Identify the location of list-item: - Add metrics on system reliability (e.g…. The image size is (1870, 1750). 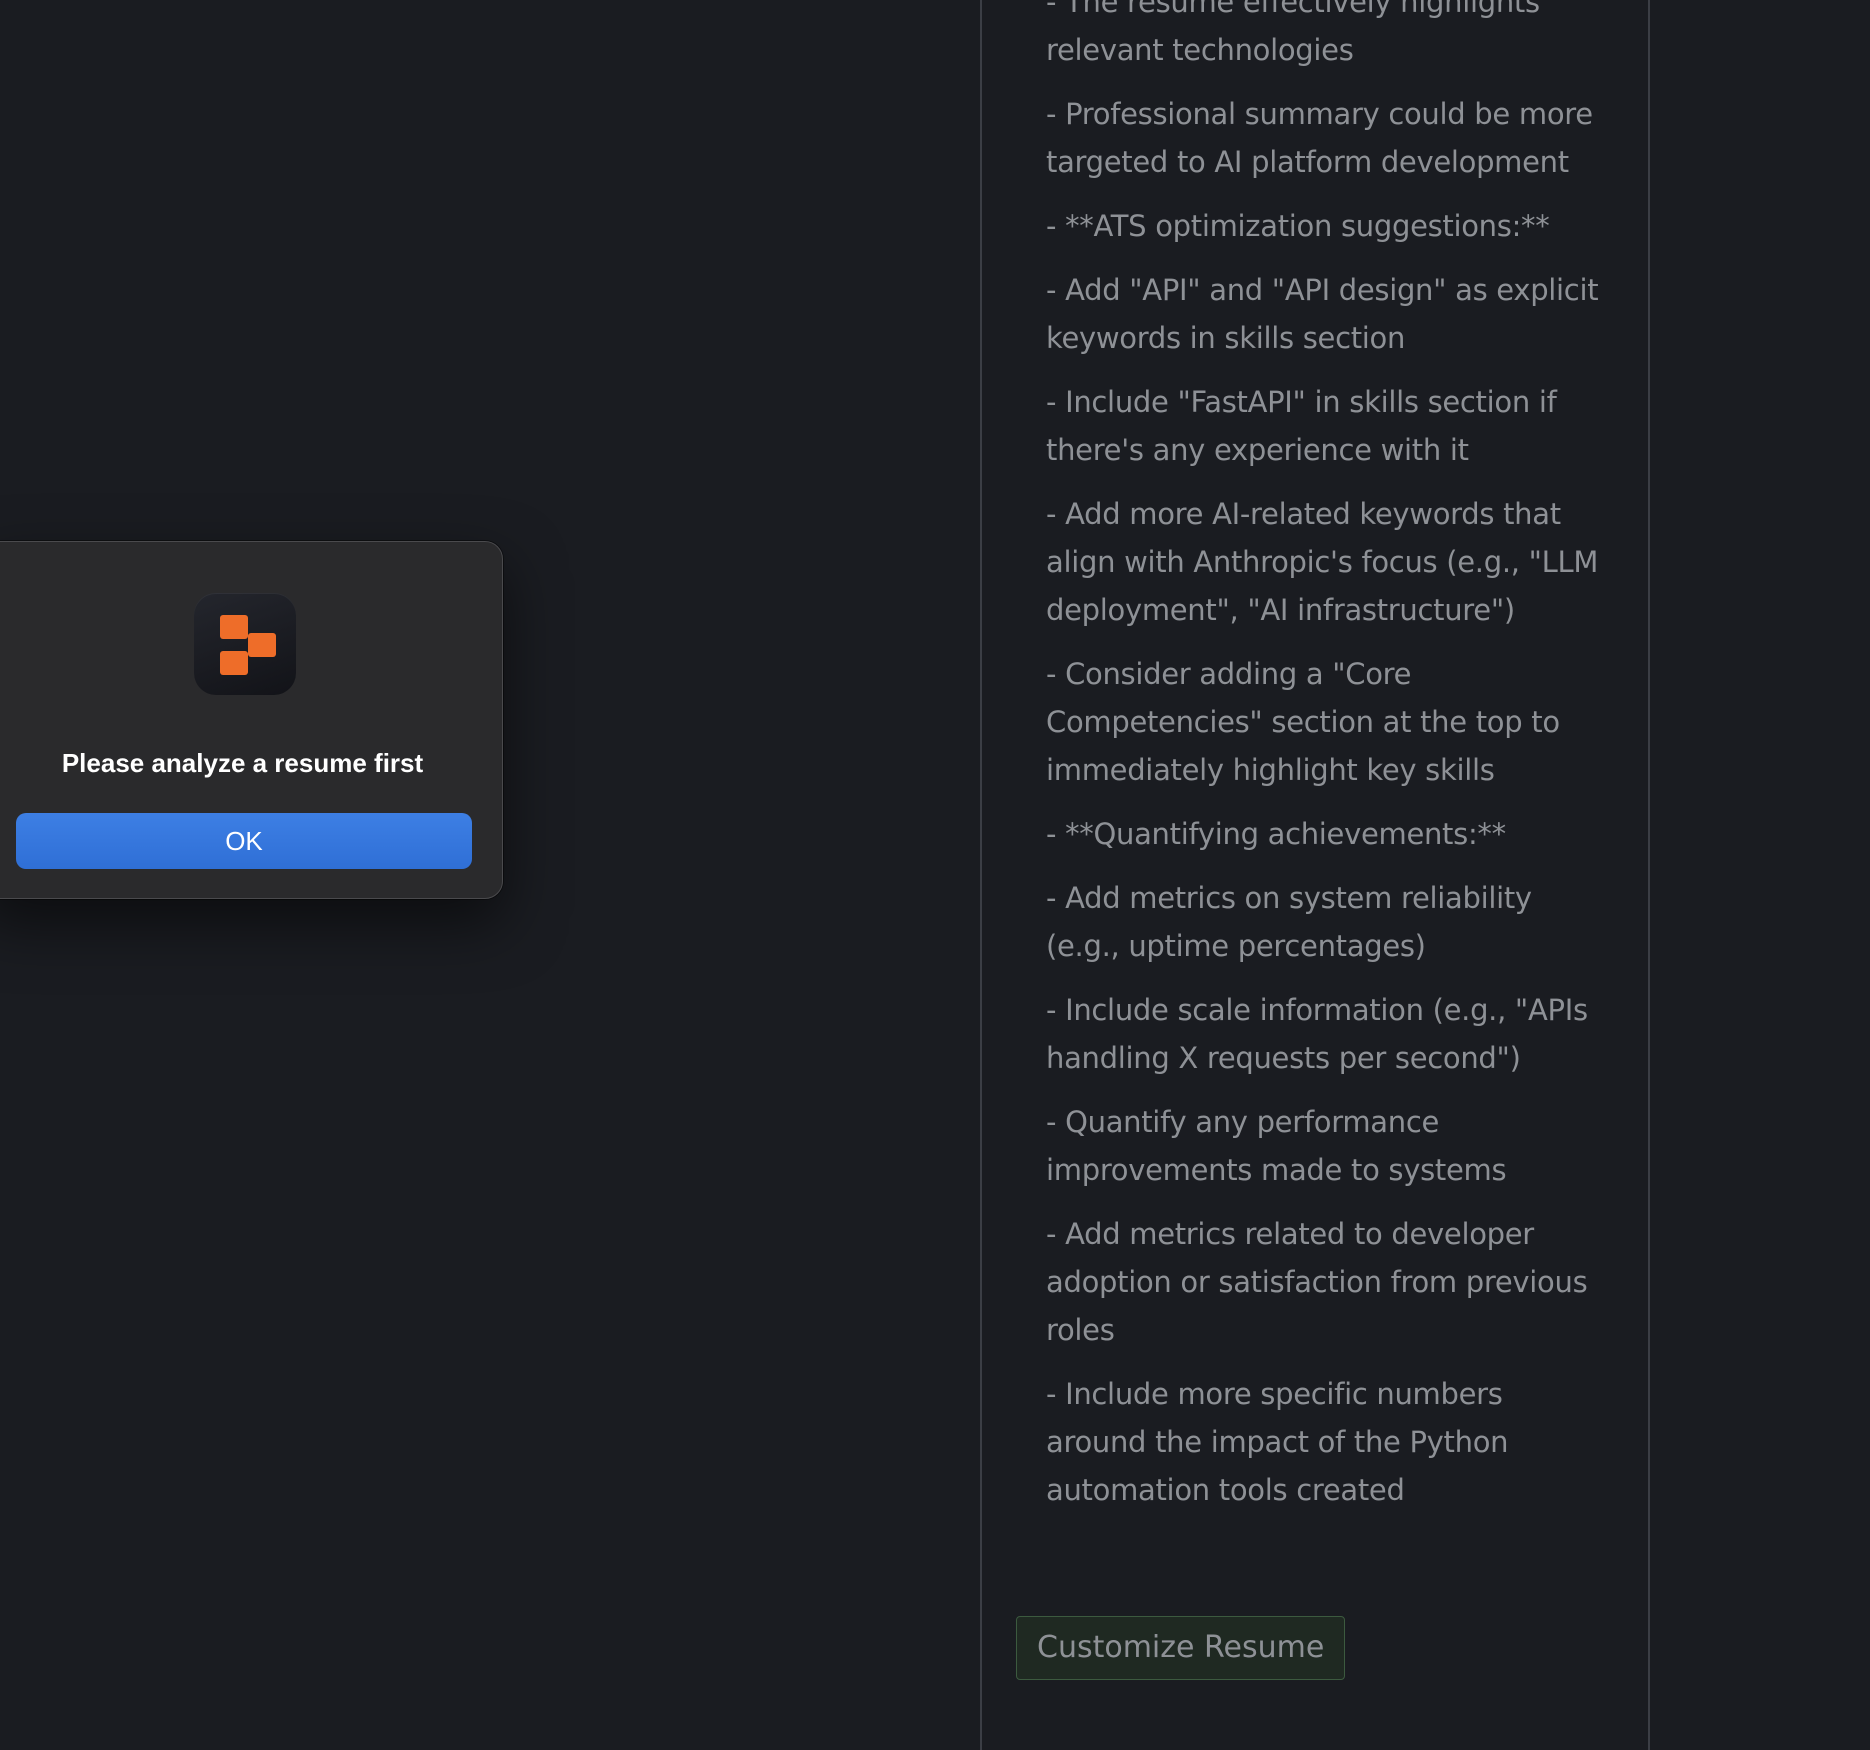
(1289, 922).